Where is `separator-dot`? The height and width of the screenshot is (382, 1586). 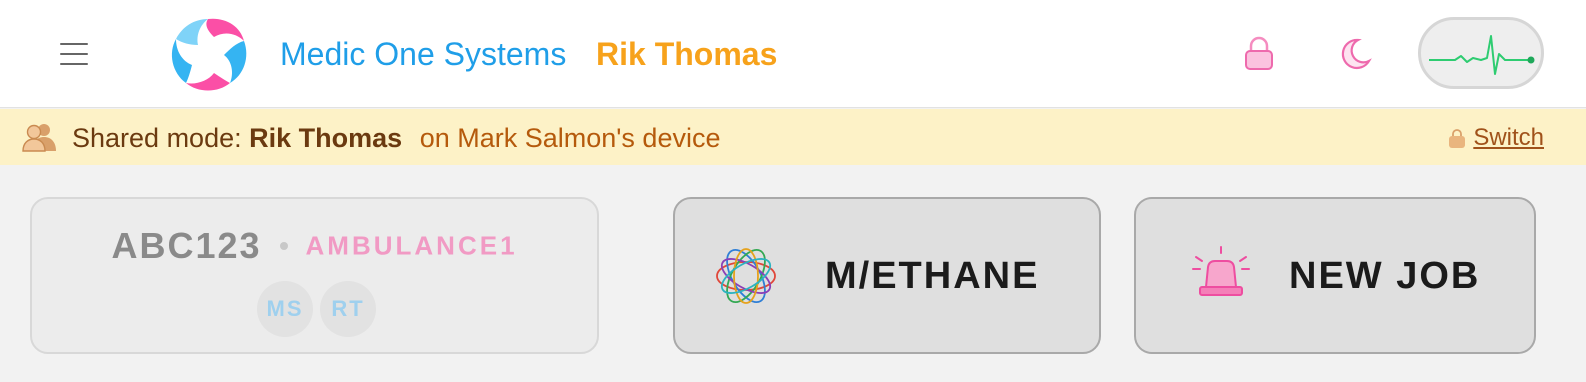
separator-dot is located at coordinates (283, 246).